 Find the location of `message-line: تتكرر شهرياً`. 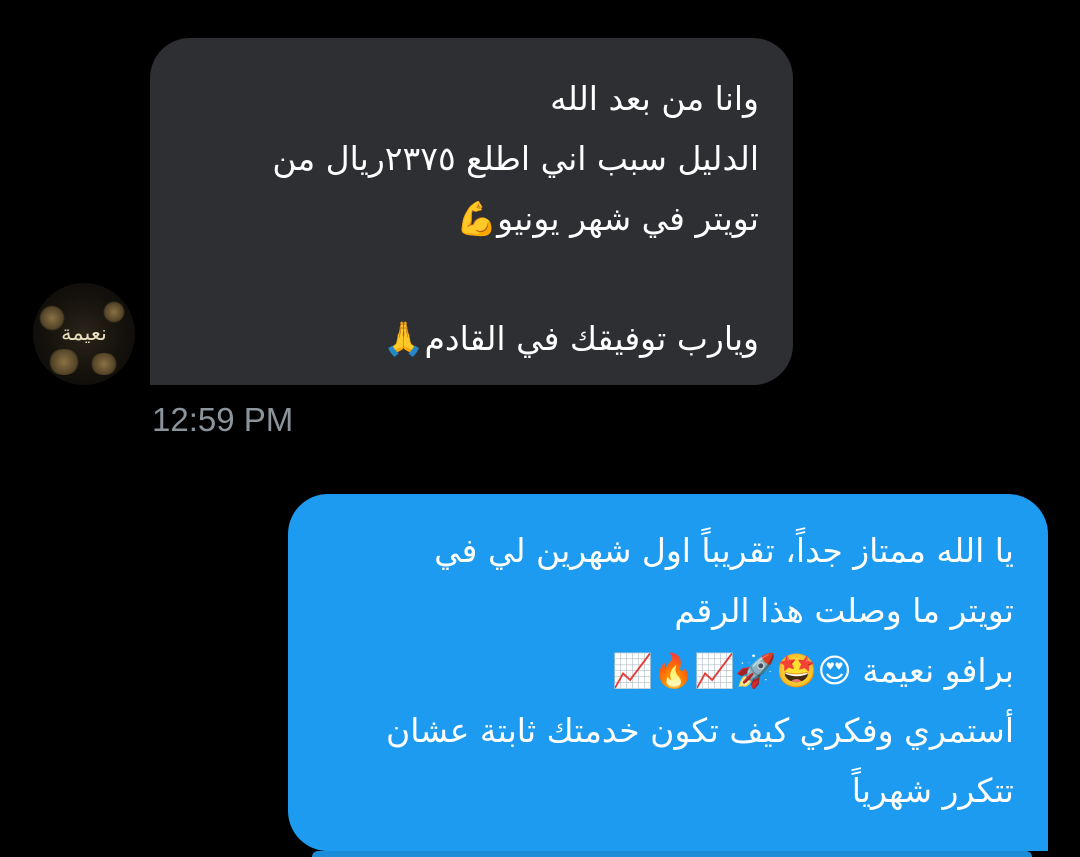

message-line: تتكرر شهرياً is located at coordinates (932, 790).